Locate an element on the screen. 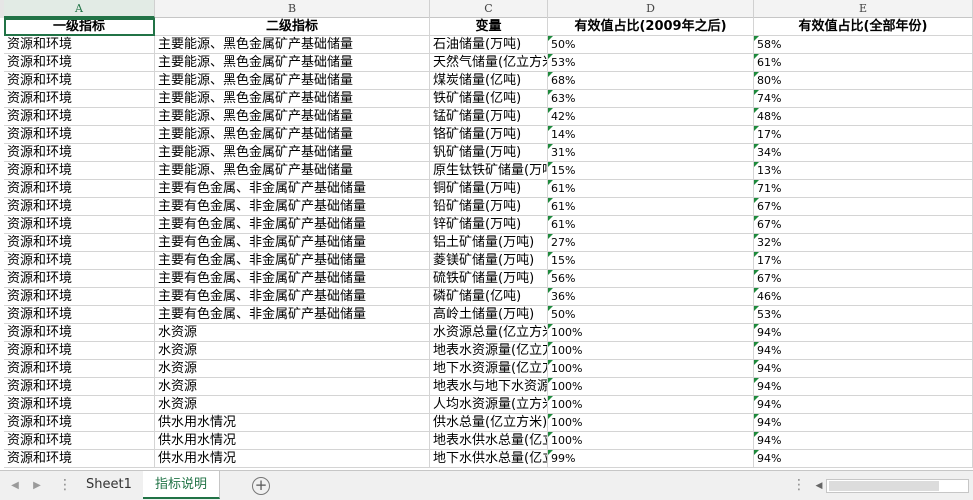 The height and width of the screenshot is (500, 973). cell-variable: 锌矿储量(万吨) is located at coordinates (489, 225).